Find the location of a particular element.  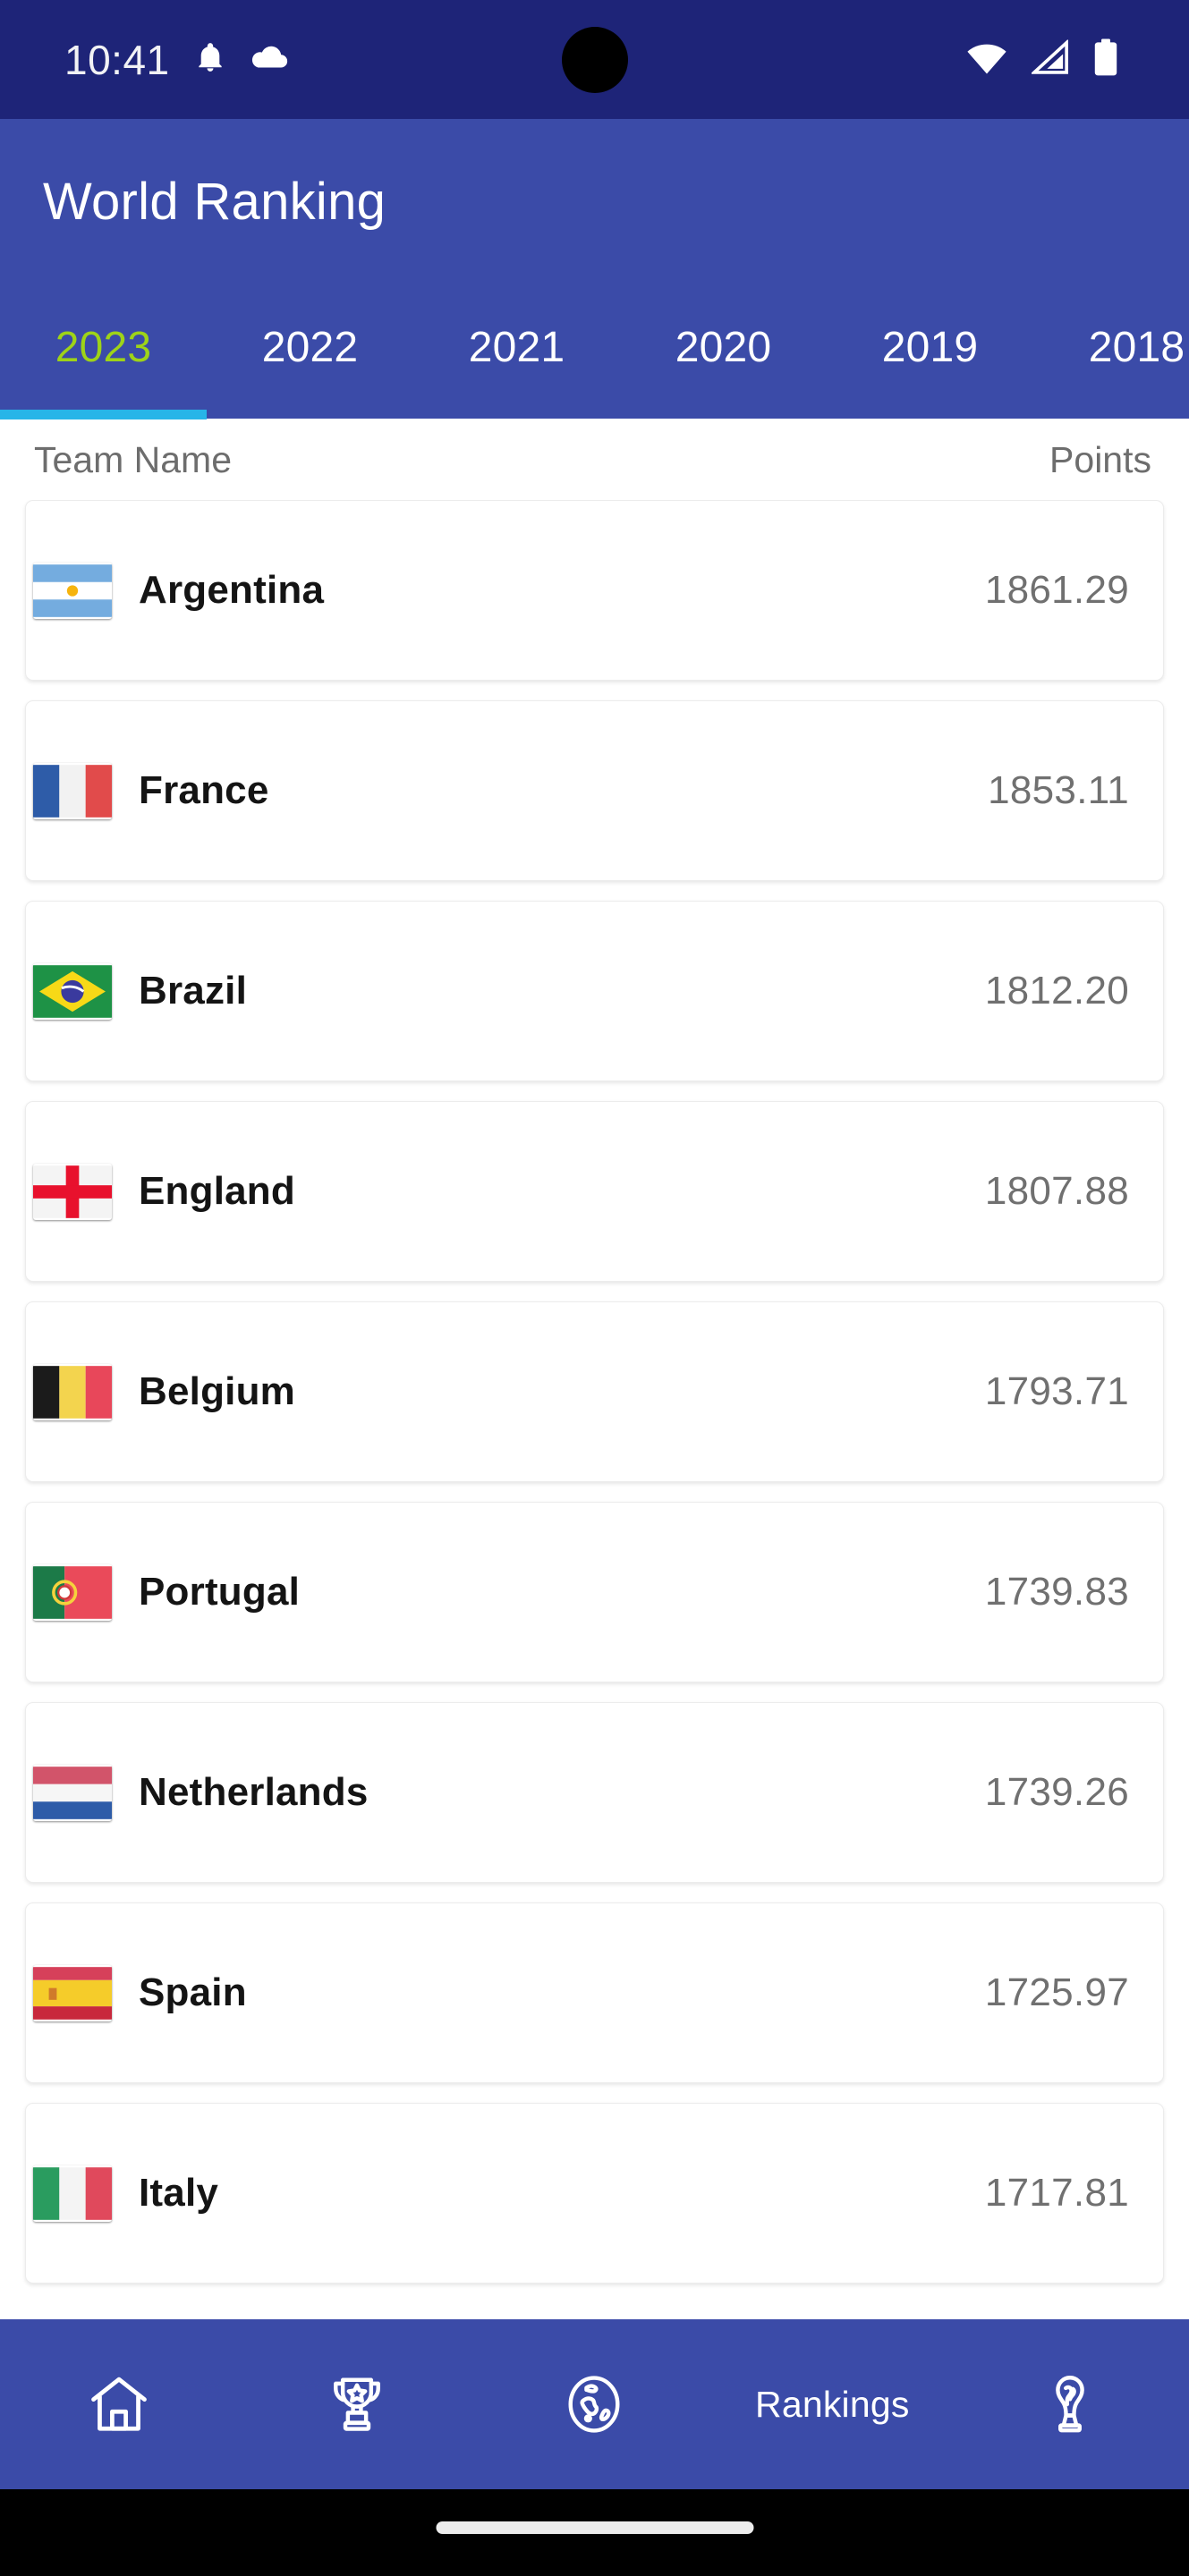

table-row: Belgium 1793.71 is located at coordinates (594, 1391).